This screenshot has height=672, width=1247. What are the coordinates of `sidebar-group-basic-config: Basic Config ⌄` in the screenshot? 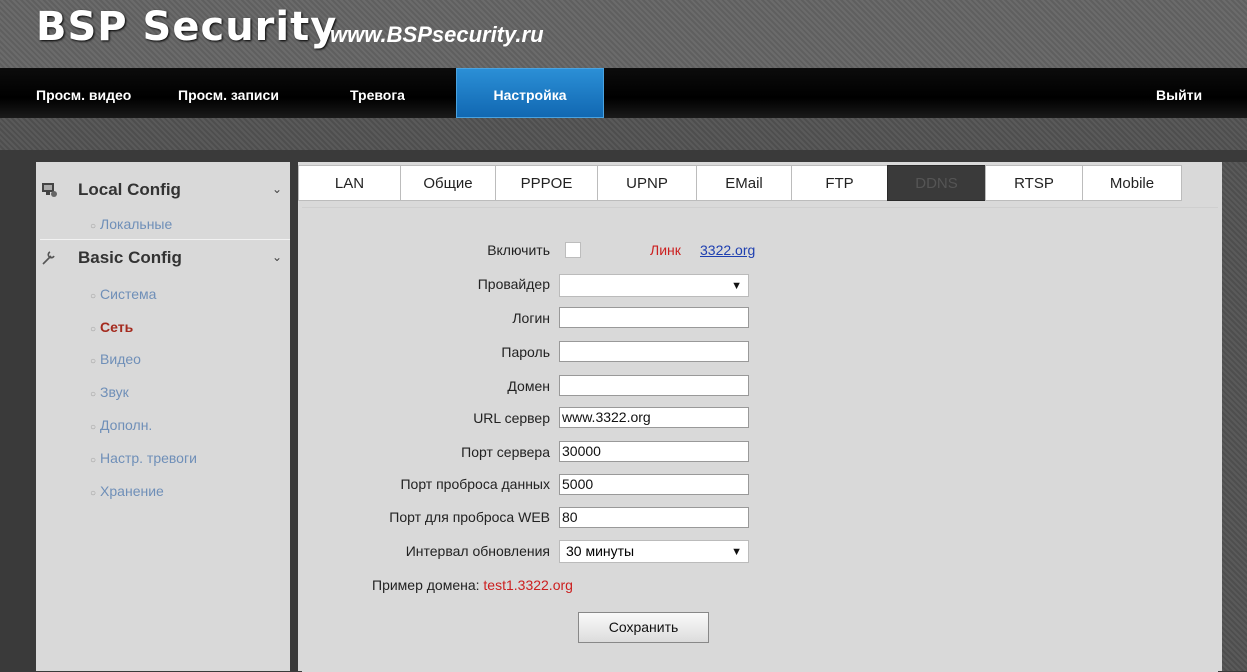 It's located at (163, 256).